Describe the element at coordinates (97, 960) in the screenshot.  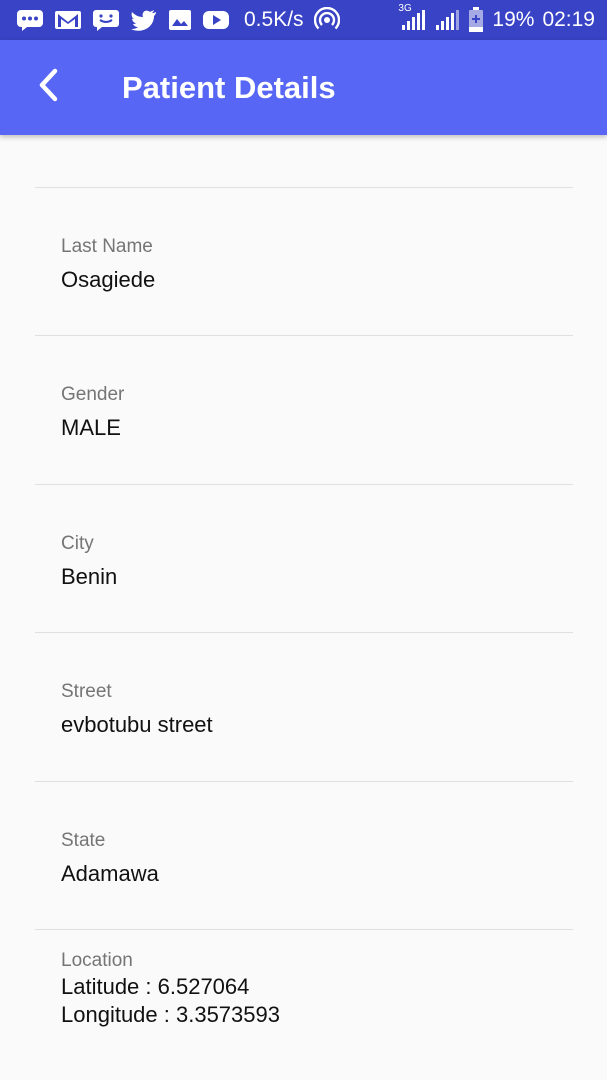
I see `field-label: Location` at that location.